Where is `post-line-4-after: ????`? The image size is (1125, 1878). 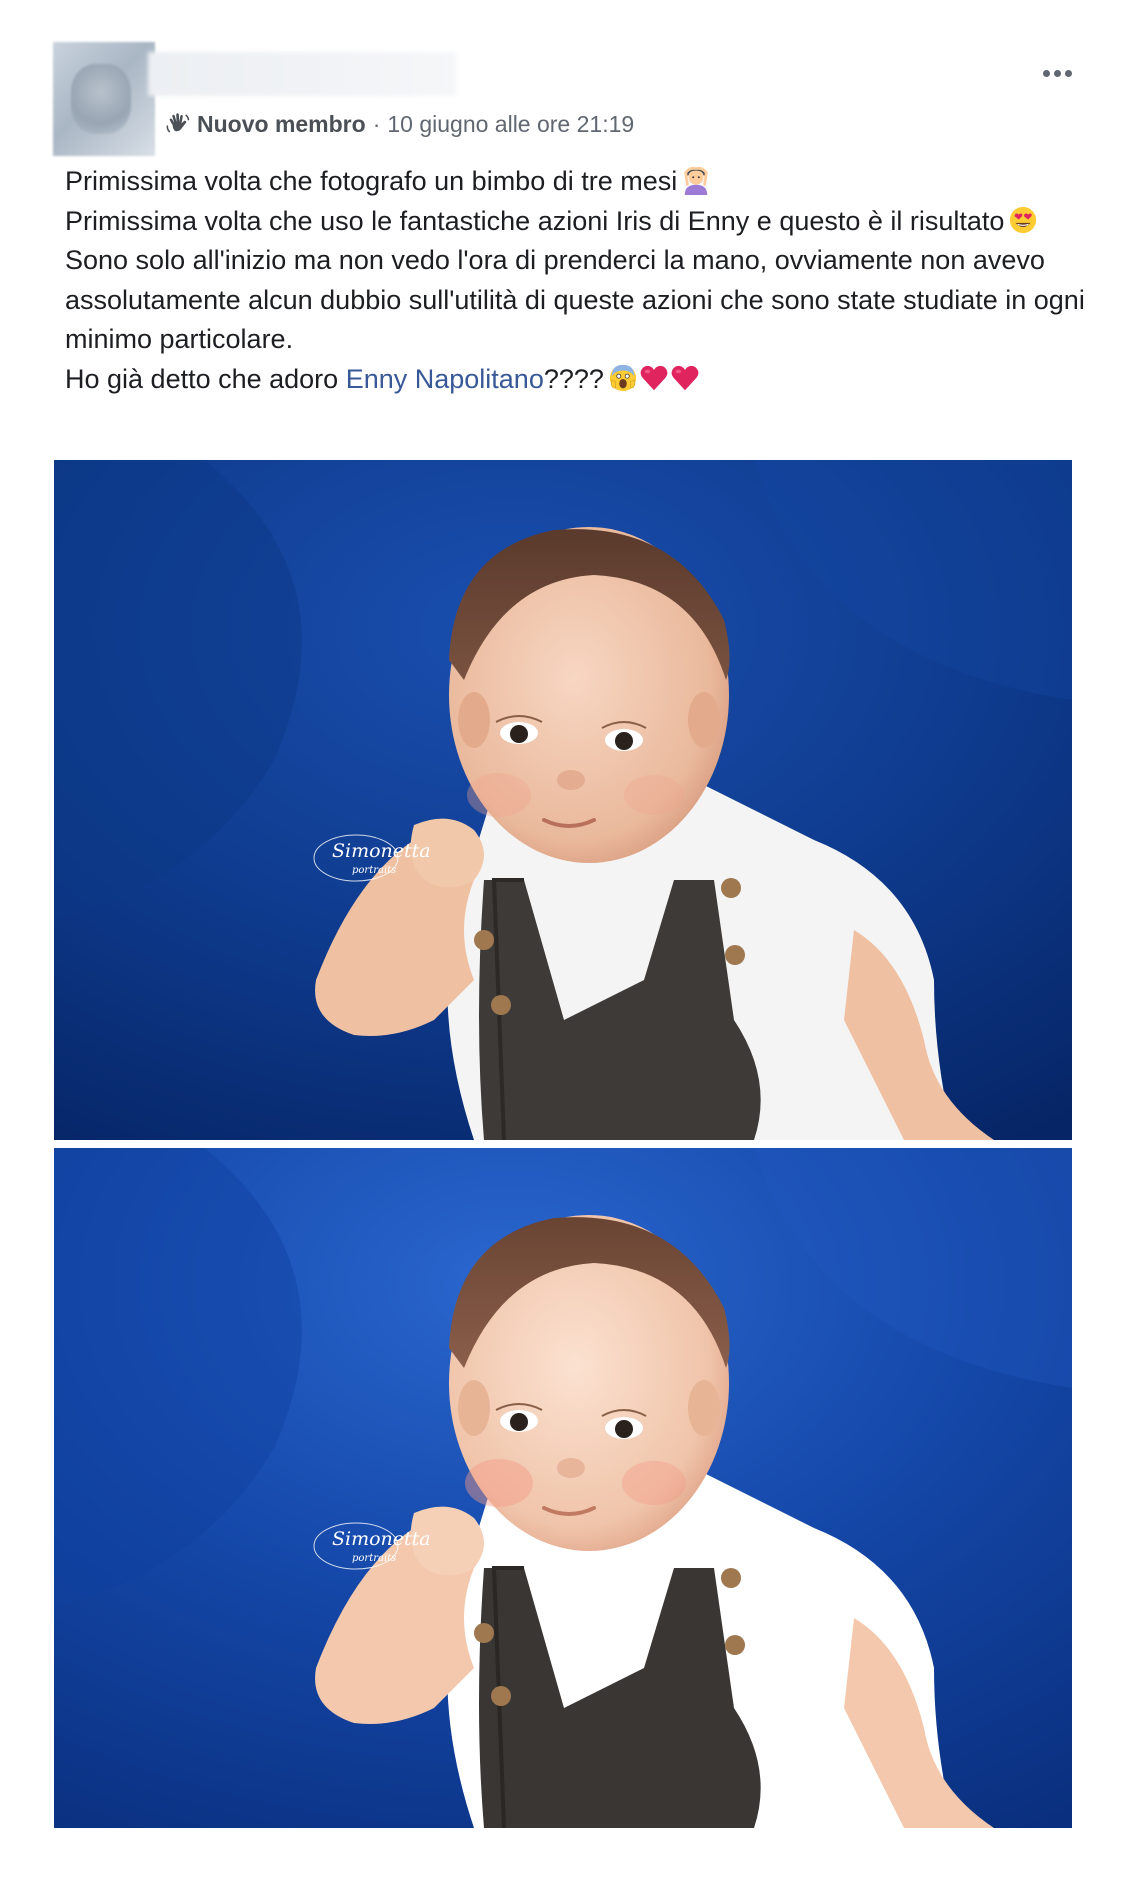 post-line-4-after: ???? is located at coordinates (573, 378).